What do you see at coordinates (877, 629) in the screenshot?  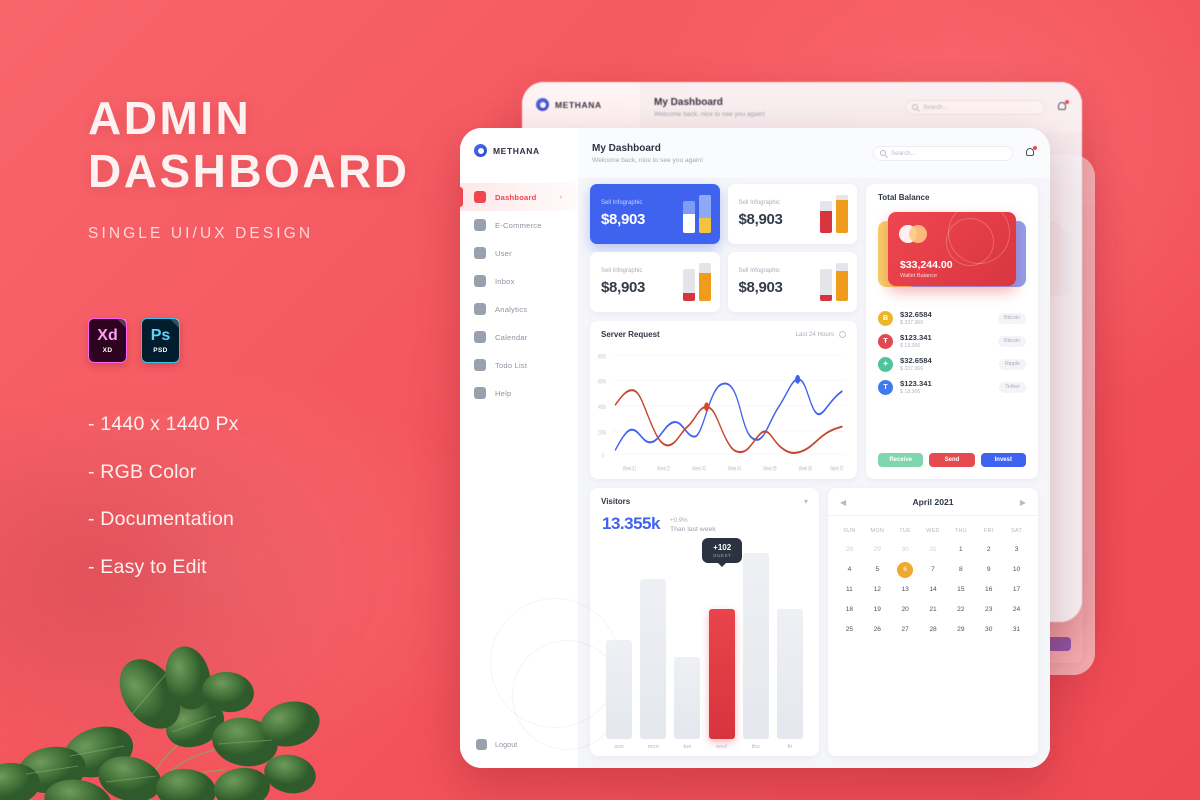 I see `calendar-day: 26` at bounding box center [877, 629].